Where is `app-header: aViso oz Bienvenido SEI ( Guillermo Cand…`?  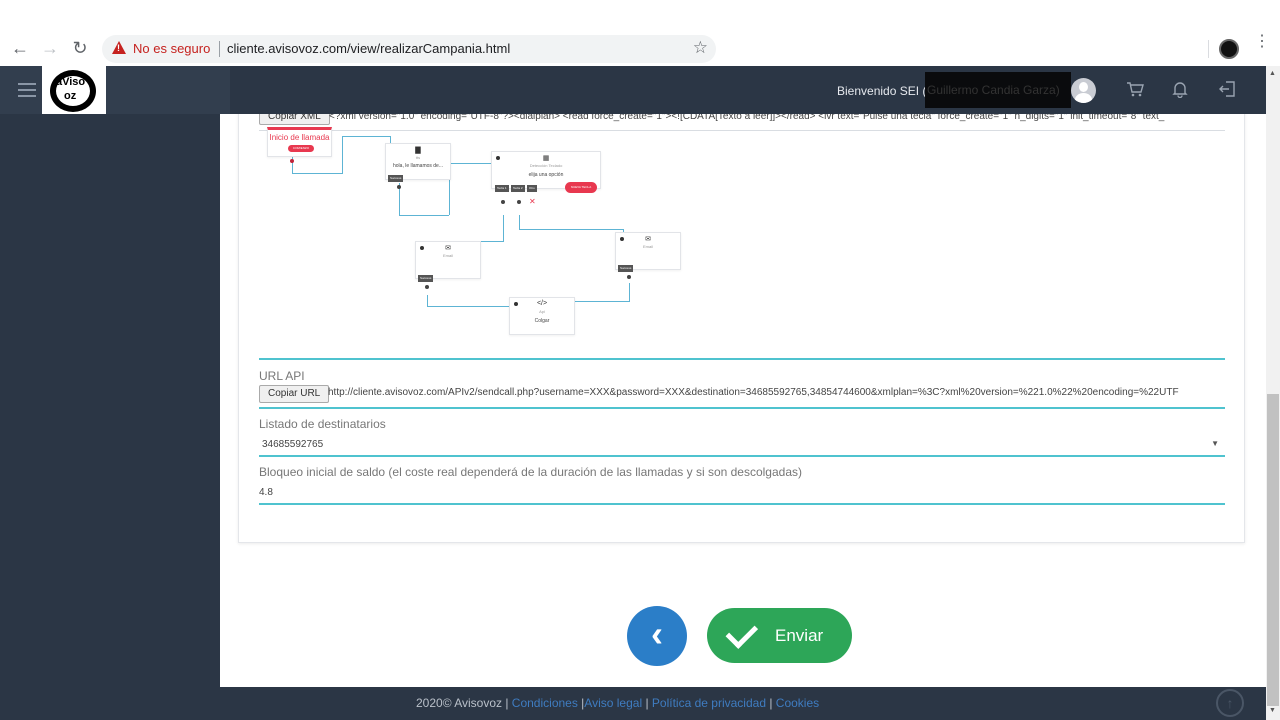
app-header: aViso oz Bienvenido SEI ( Guillermo Cand… is located at coordinates (633, 90).